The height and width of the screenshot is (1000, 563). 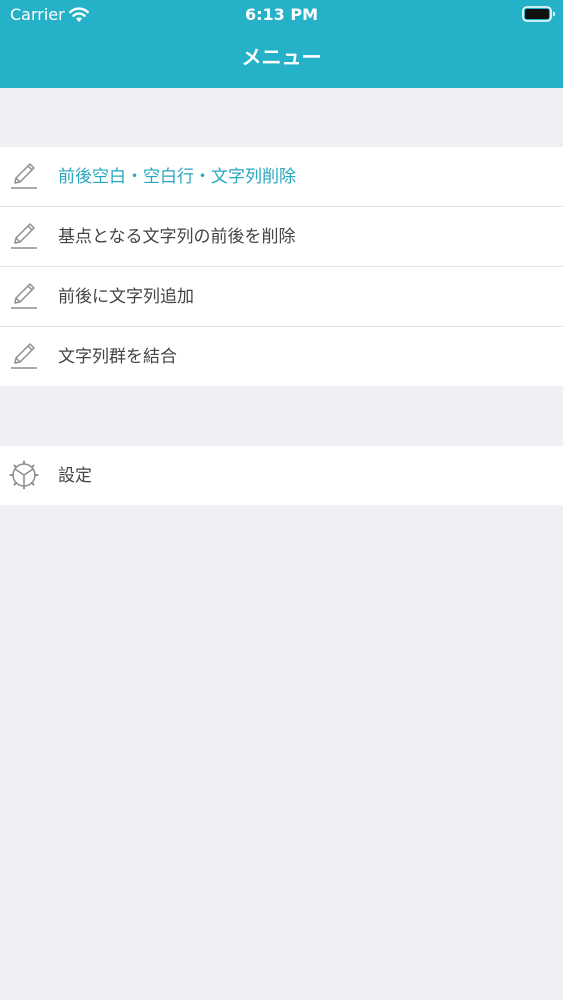 What do you see at coordinates (281, 44) in the screenshot?
I see `nav-header: Carrier 6:13 PM メニュー` at bounding box center [281, 44].